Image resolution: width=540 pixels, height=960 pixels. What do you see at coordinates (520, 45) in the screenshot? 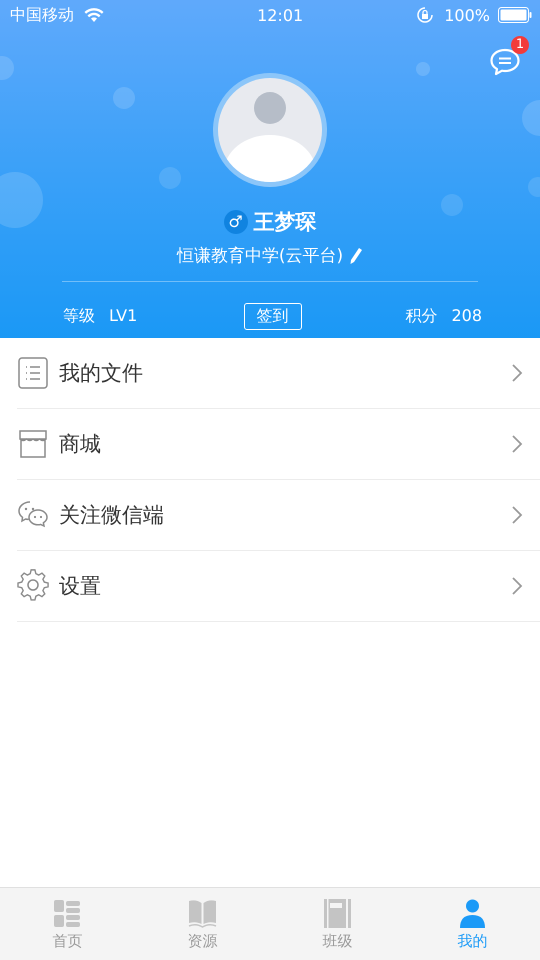
I see `notification-badge: 1` at bounding box center [520, 45].